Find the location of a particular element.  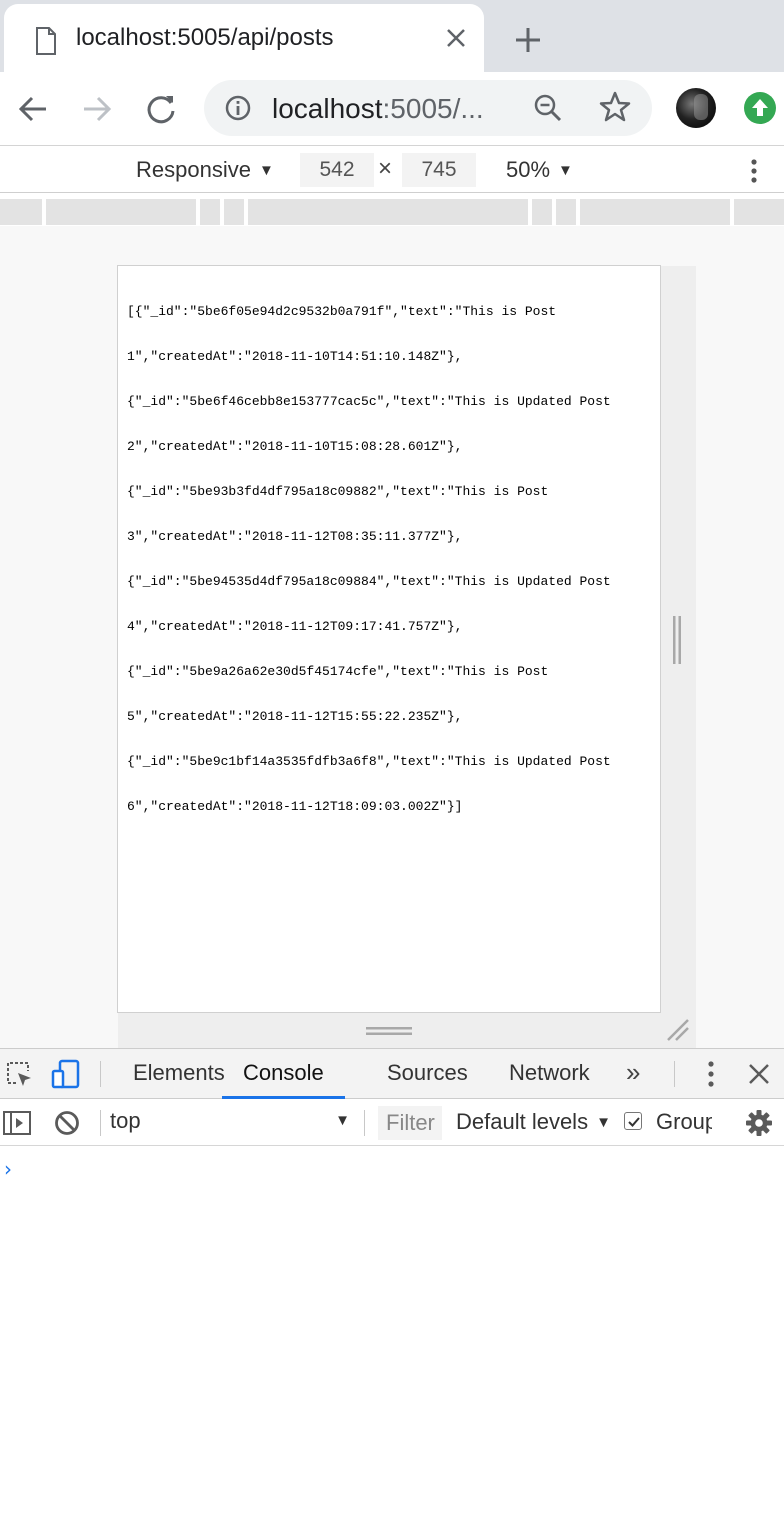

media-query-bar is located at coordinates (392, 210).